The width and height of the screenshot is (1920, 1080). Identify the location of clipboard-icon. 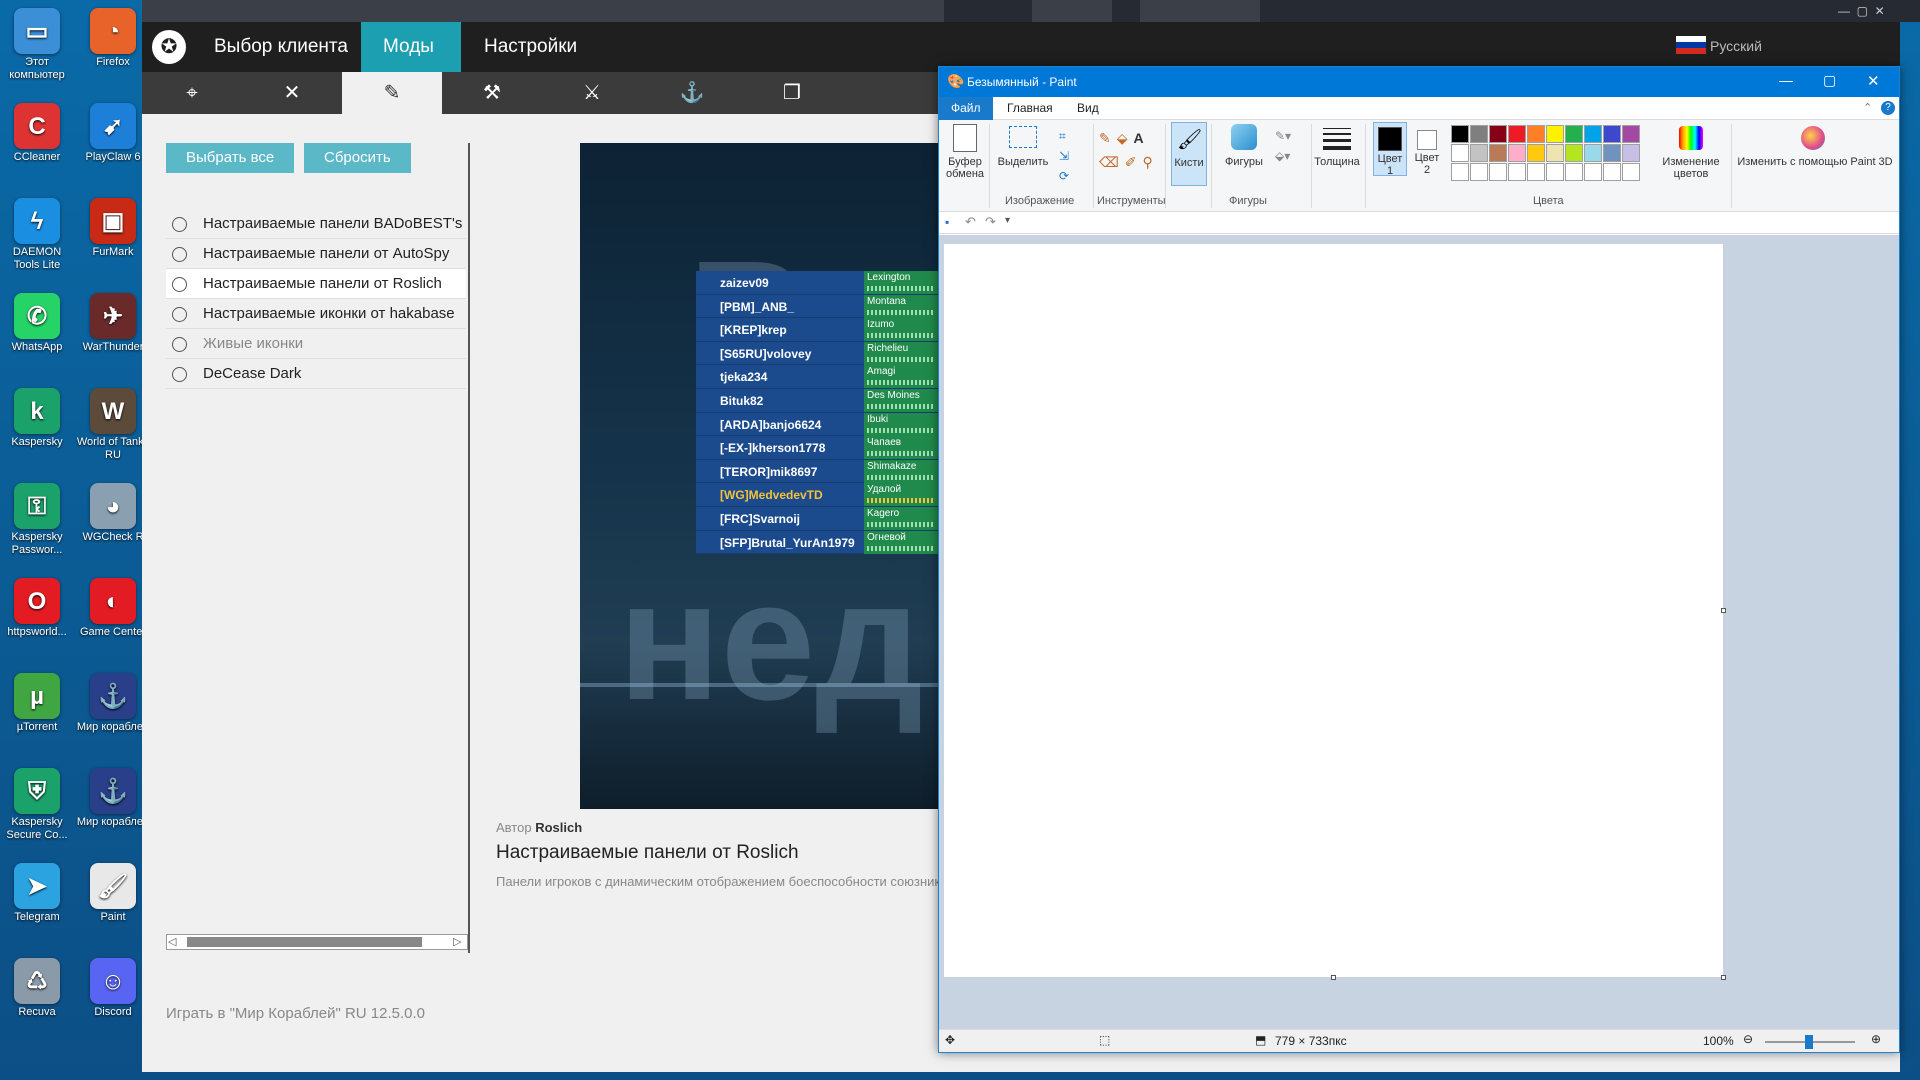
(965, 138).